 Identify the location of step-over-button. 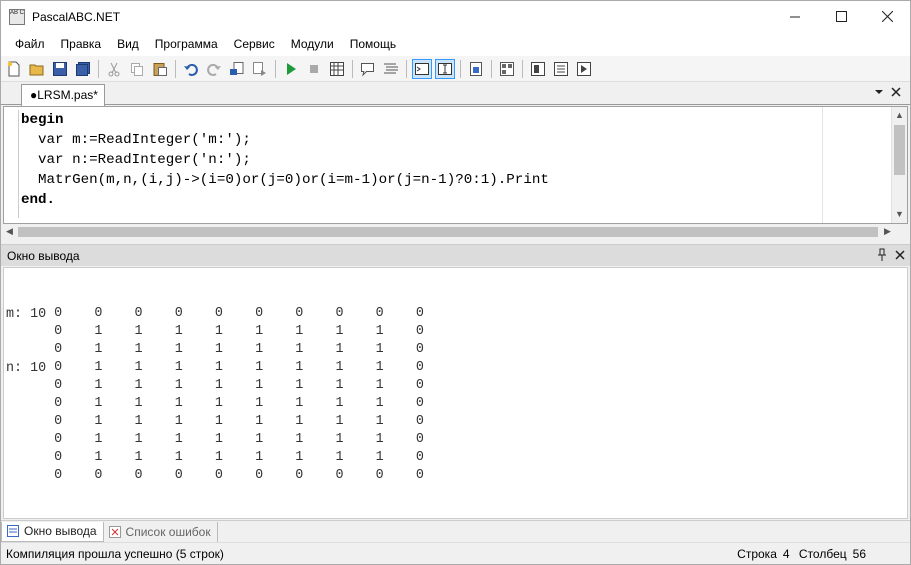
(561, 69).